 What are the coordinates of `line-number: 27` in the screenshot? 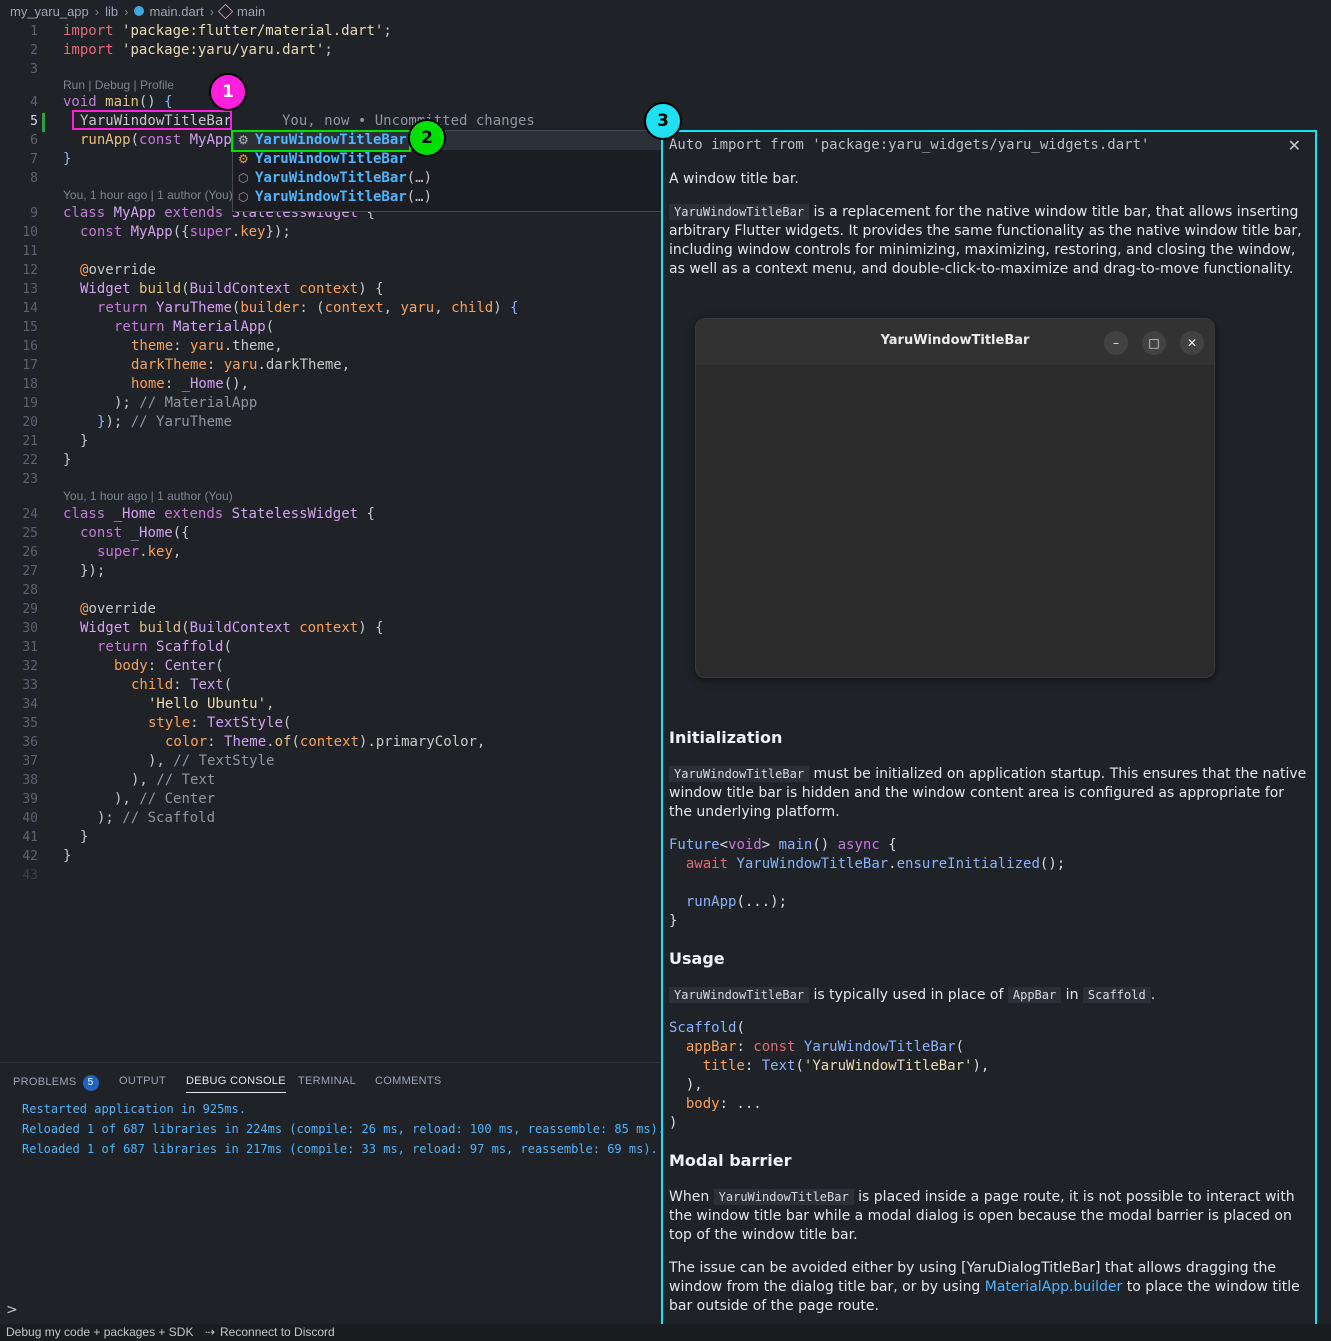 It's located at (30, 571).